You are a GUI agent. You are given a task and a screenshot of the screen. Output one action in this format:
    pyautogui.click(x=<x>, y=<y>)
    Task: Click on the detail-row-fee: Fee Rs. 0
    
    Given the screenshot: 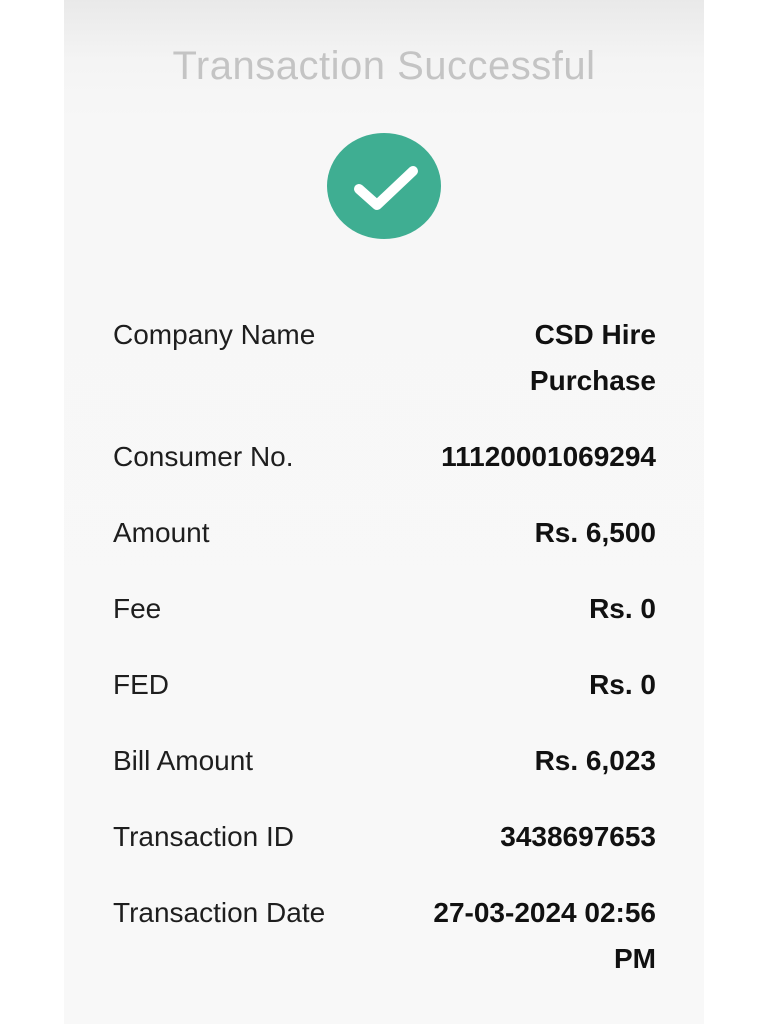 What is the action you would take?
    pyautogui.click(x=384, y=612)
    